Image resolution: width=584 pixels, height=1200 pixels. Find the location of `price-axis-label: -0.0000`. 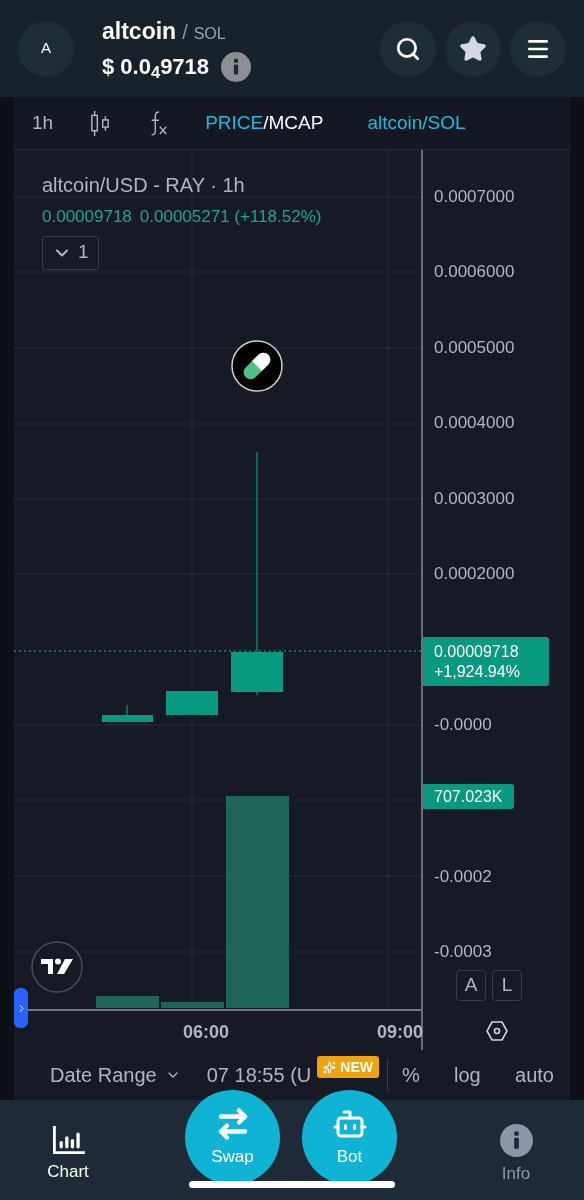

price-axis-label: -0.0000 is located at coordinates (463, 724).